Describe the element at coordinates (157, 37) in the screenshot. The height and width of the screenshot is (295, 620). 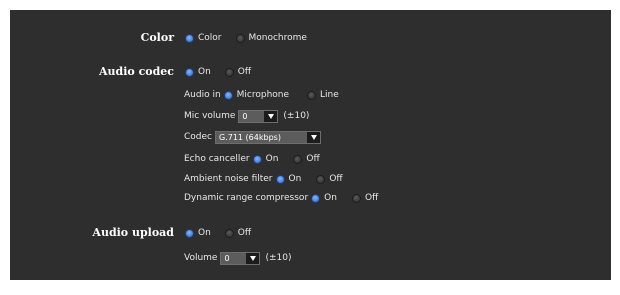
I see `color-section-label: Color` at that location.